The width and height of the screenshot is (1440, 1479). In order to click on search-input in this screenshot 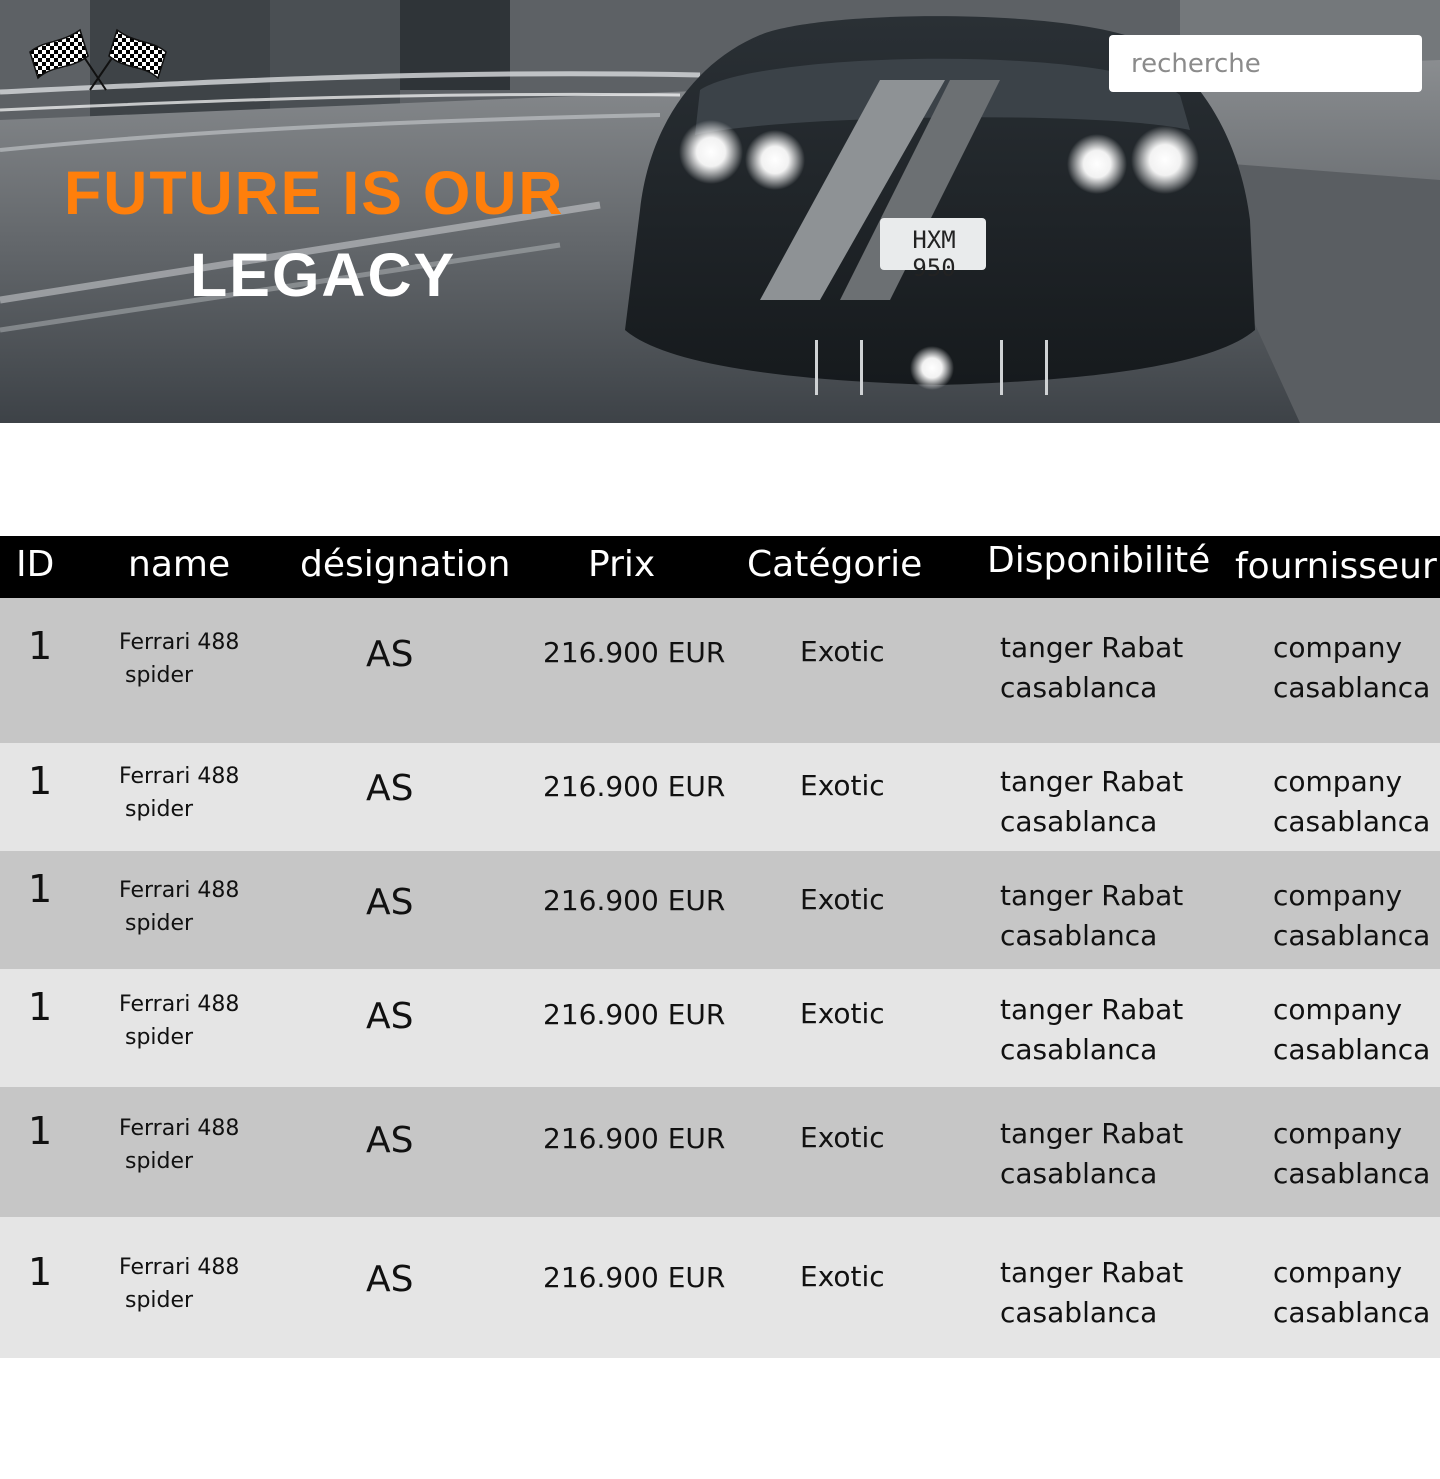, I will do `click(1265, 63)`.